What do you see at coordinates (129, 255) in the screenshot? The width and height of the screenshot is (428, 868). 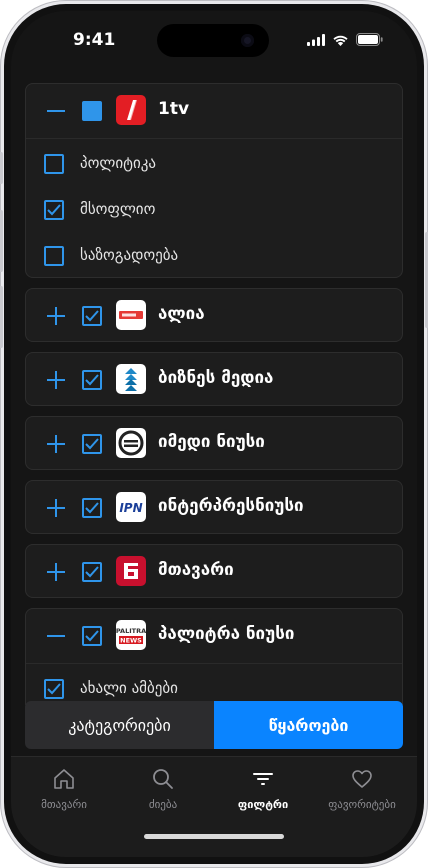 I see `category-label: საზოგადოება` at bounding box center [129, 255].